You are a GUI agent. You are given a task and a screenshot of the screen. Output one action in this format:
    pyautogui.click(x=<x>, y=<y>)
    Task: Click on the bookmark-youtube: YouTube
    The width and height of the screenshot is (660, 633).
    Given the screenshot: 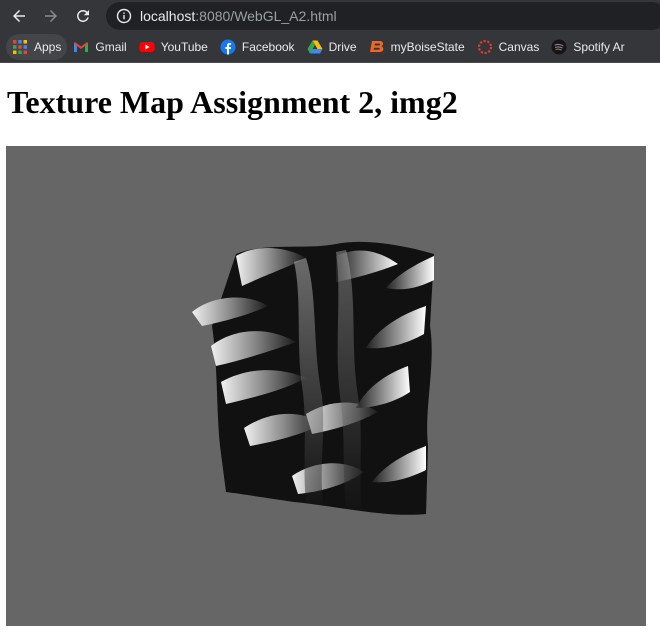 What is the action you would take?
    pyautogui.click(x=173, y=47)
    